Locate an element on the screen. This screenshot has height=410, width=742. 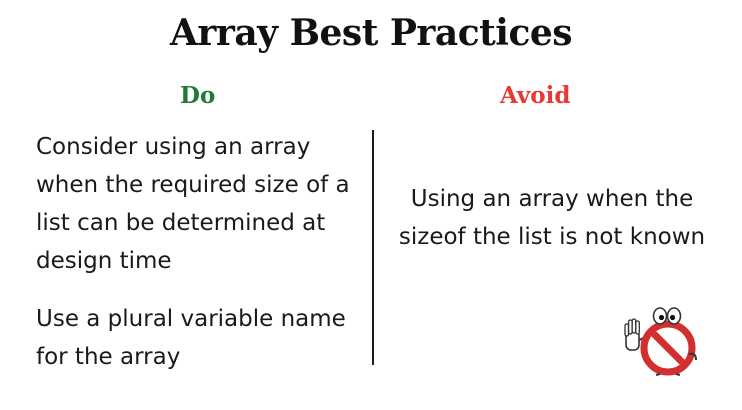
column-divider is located at coordinates (373, 247).